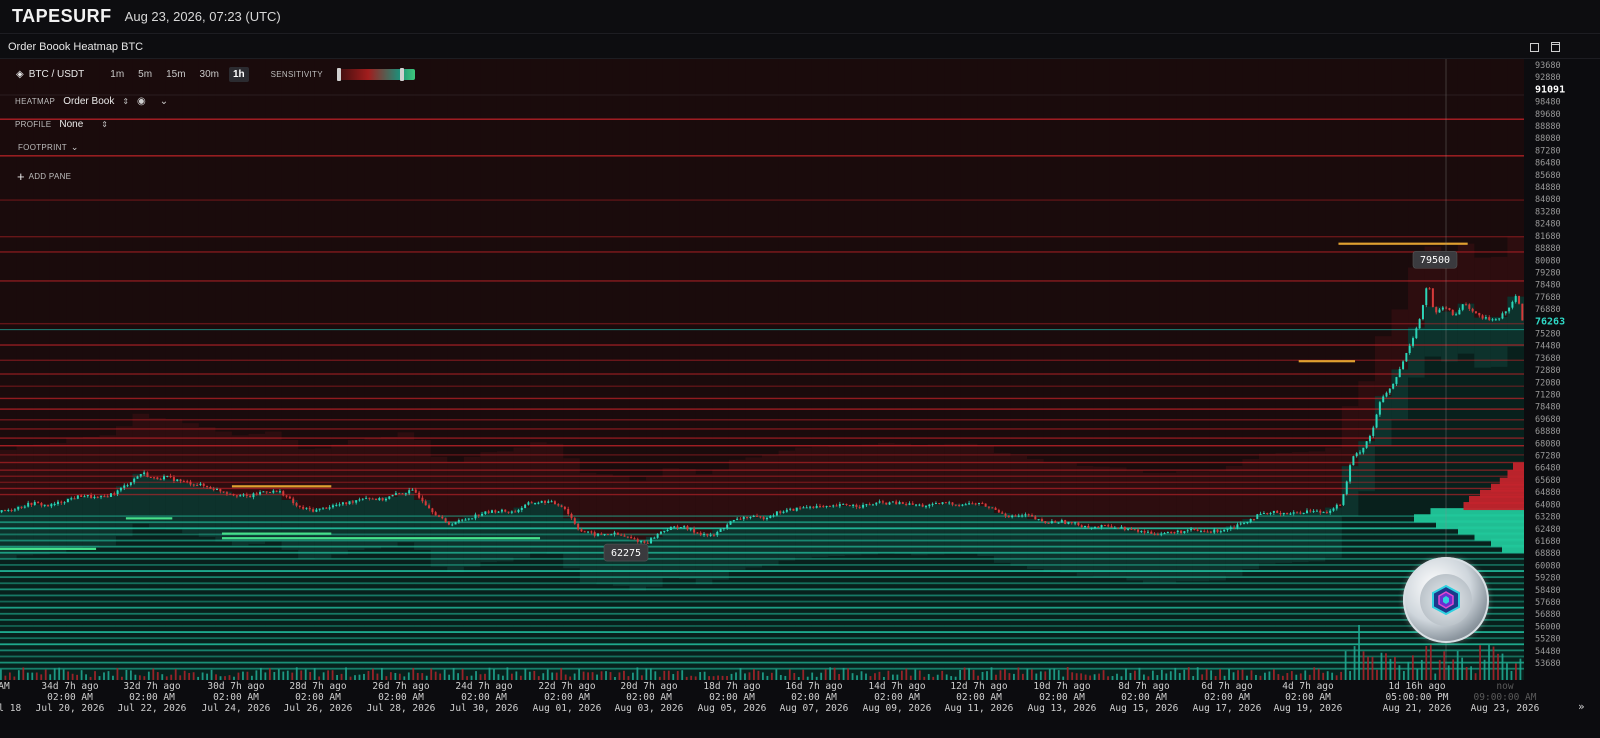 Image resolution: width=1600 pixels, height=738 pixels. Describe the element at coordinates (209, 74) in the screenshot. I see `timeframe-30m: 30m` at that location.